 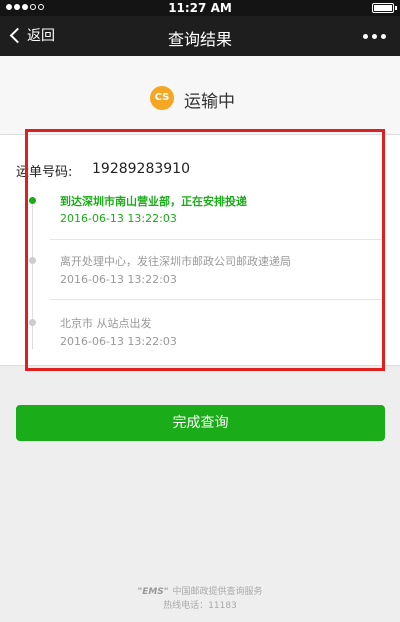 I want to click on timeline-line, so click(x=32, y=274).